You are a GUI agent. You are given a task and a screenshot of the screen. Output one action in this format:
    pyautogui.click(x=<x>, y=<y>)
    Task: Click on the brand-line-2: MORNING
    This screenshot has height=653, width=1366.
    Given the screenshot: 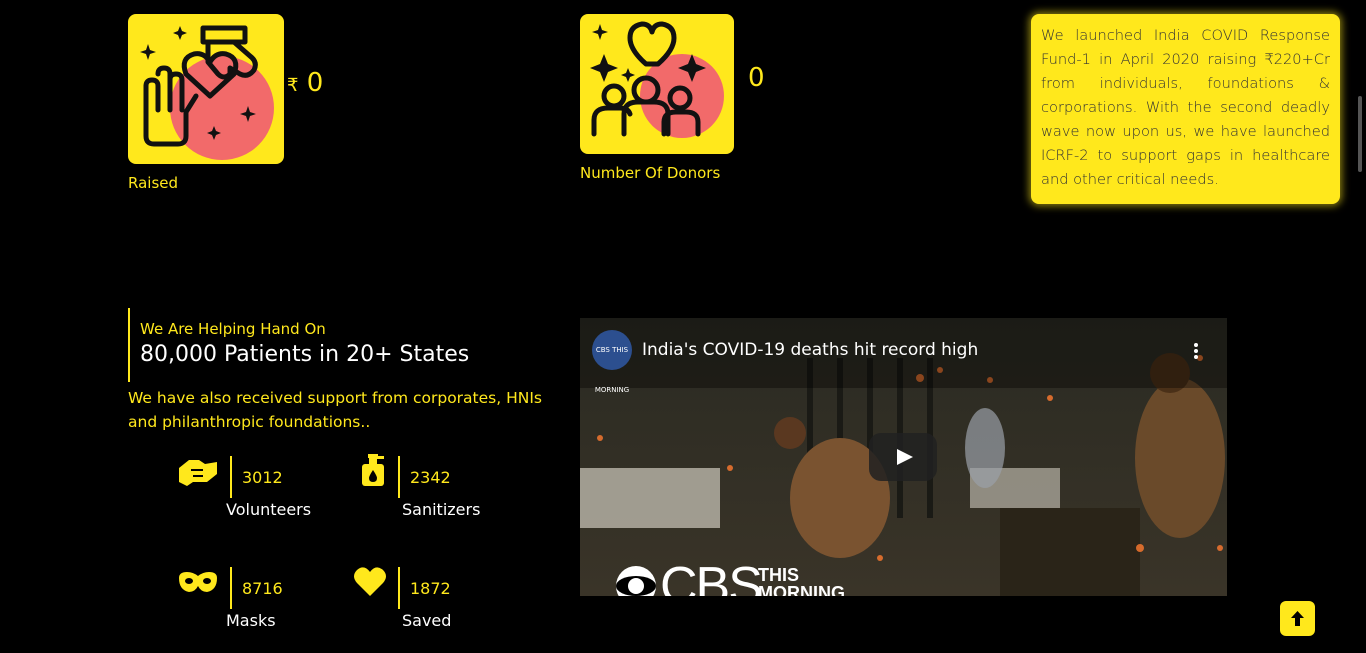 What is the action you would take?
    pyautogui.click(x=801, y=589)
    